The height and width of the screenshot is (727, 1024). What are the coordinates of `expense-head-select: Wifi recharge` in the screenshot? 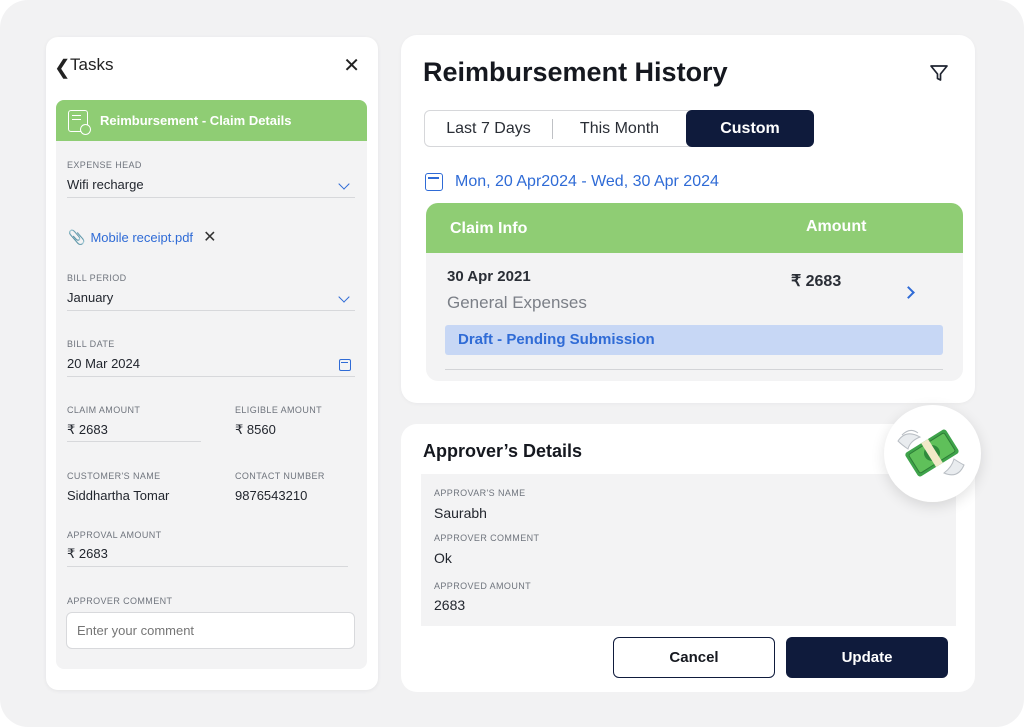 It's located at (105, 184).